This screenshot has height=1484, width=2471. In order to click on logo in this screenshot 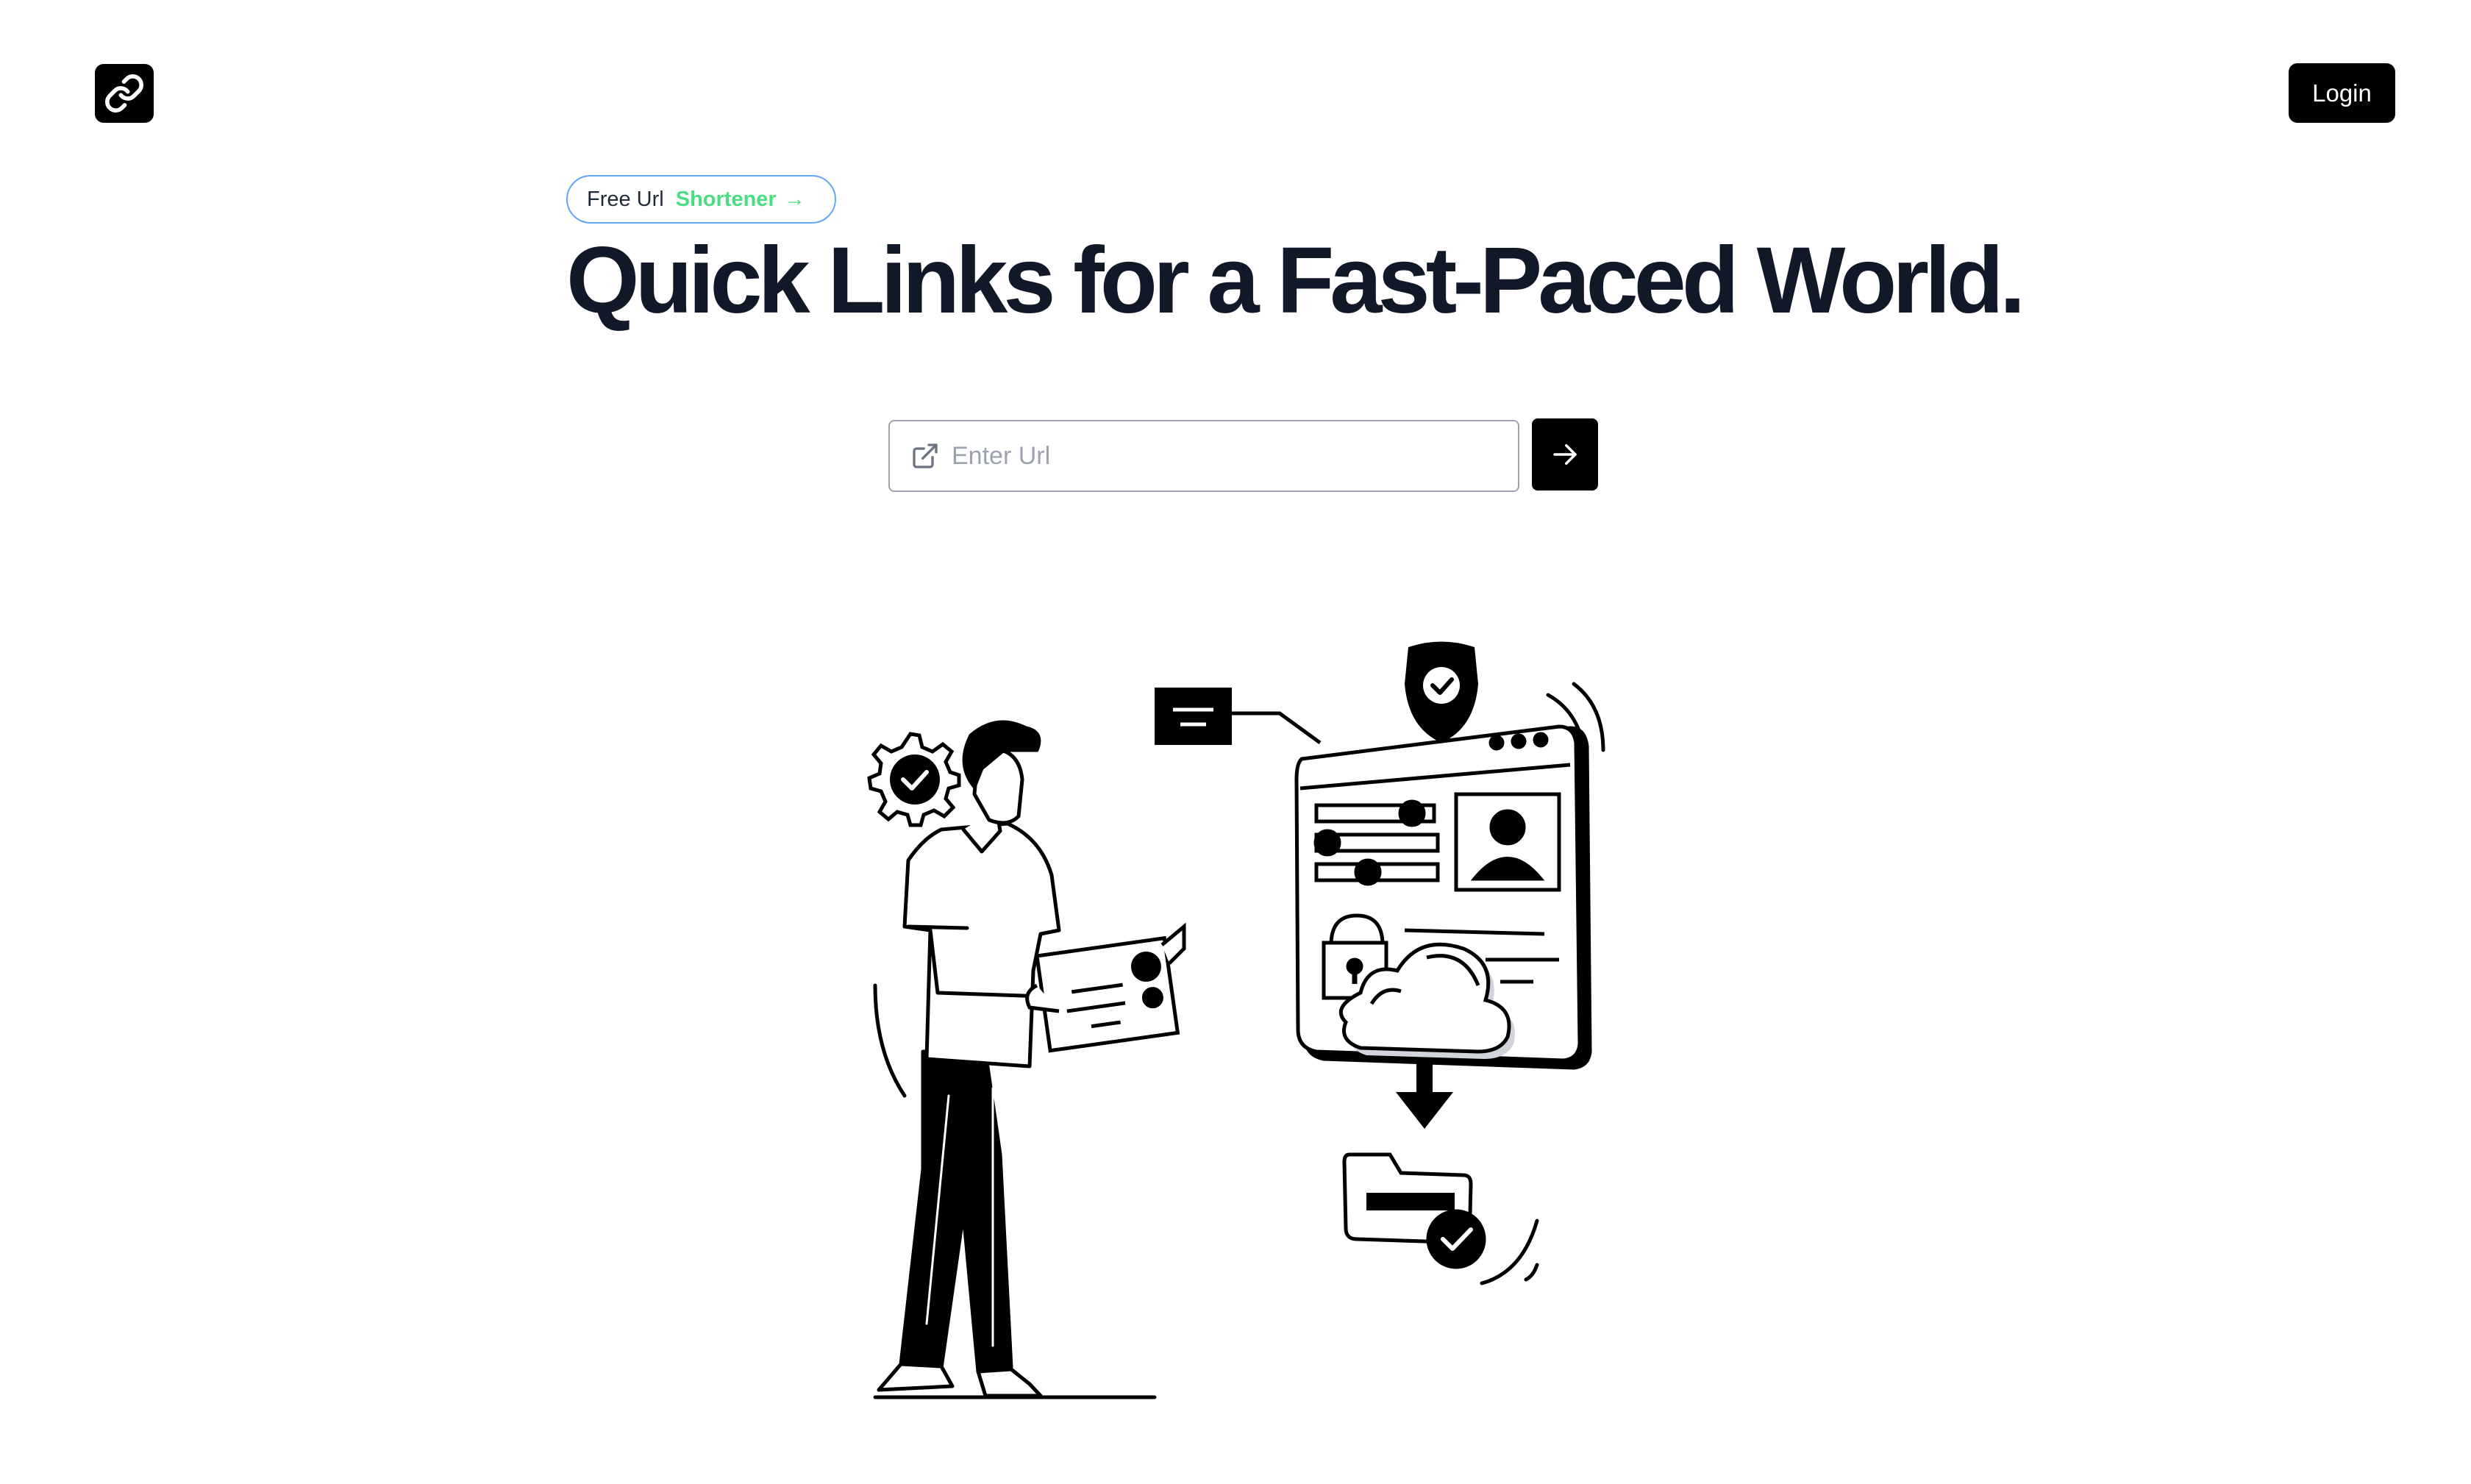, I will do `click(125, 93)`.